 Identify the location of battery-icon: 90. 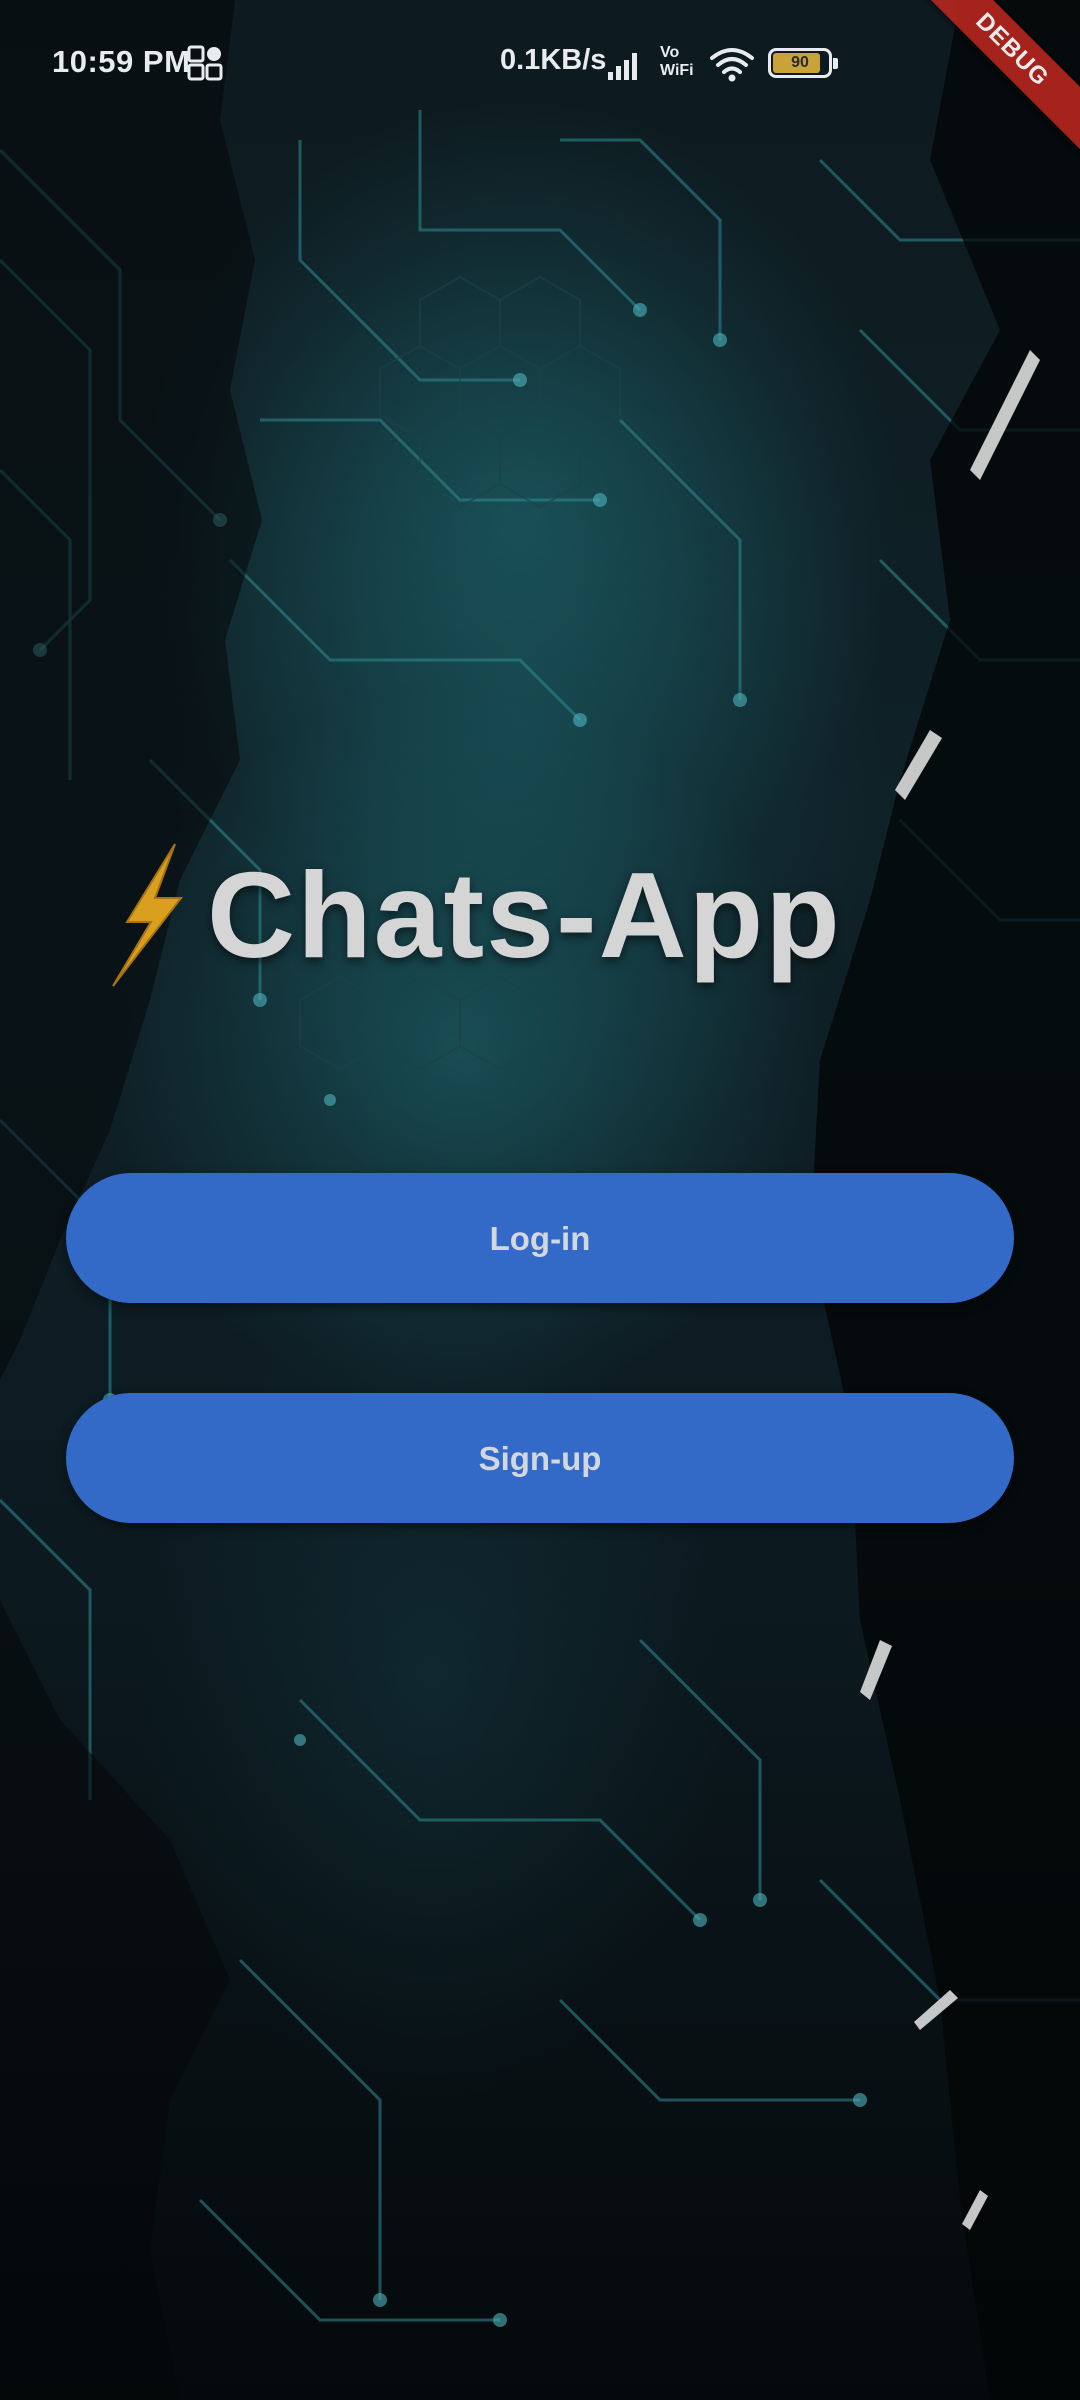
(803, 63).